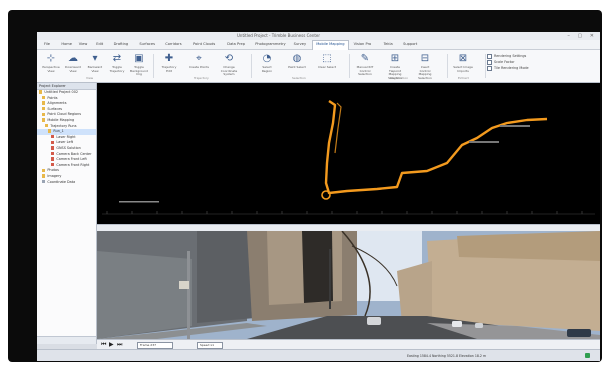 The height and width of the screenshot is (368, 610). What do you see at coordinates (173, 44) in the screenshot?
I see `tab-corridors: Corridors` at bounding box center [173, 44].